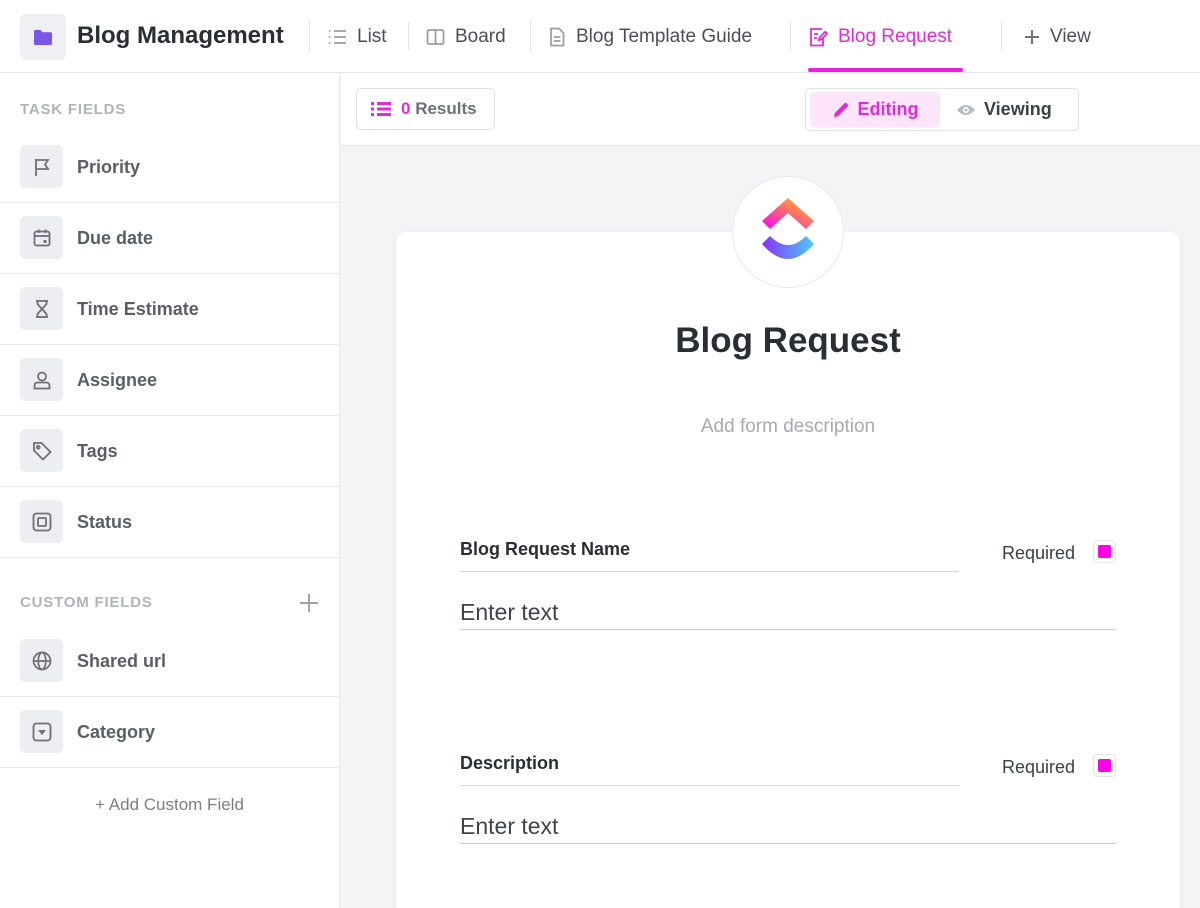 The image size is (1200, 908). I want to click on tab-blog-request: Blog Request, so click(880, 37).